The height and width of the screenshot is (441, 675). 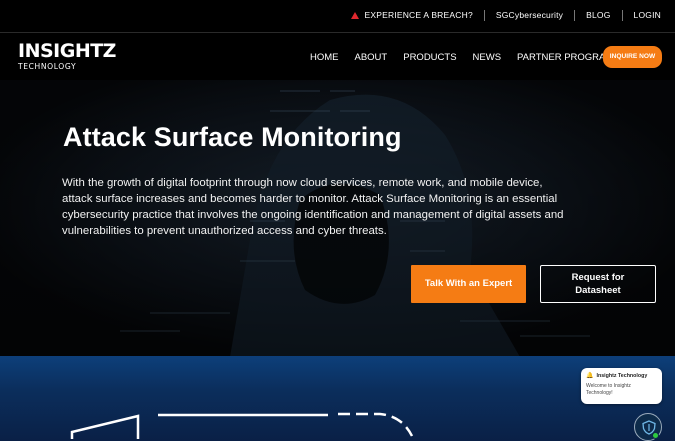 I want to click on datasheet-label-line1: Request for, so click(x=598, y=277).